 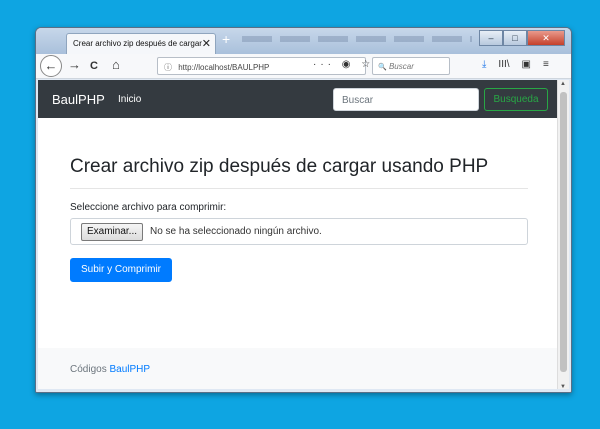 What do you see at coordinates (401, 66) in the screenshot?
I see `browser-search-placeholder: Buscar` at bounding box center [401, 66].